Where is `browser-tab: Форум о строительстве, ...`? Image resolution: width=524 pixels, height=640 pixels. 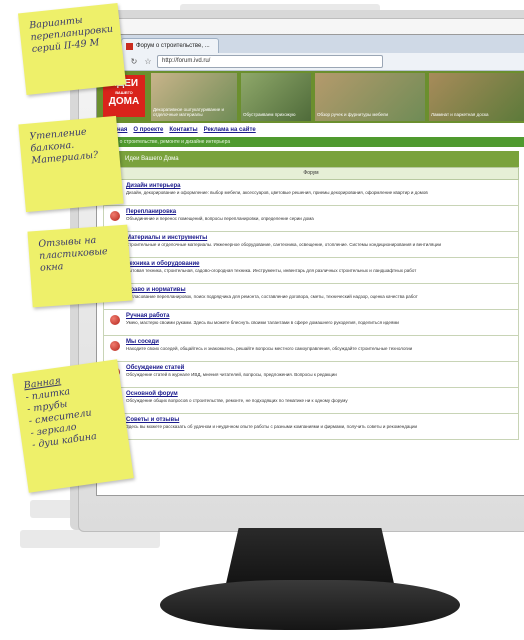 browser-tab: Форум о строительстве, ... is located at coordinates (170, 45).